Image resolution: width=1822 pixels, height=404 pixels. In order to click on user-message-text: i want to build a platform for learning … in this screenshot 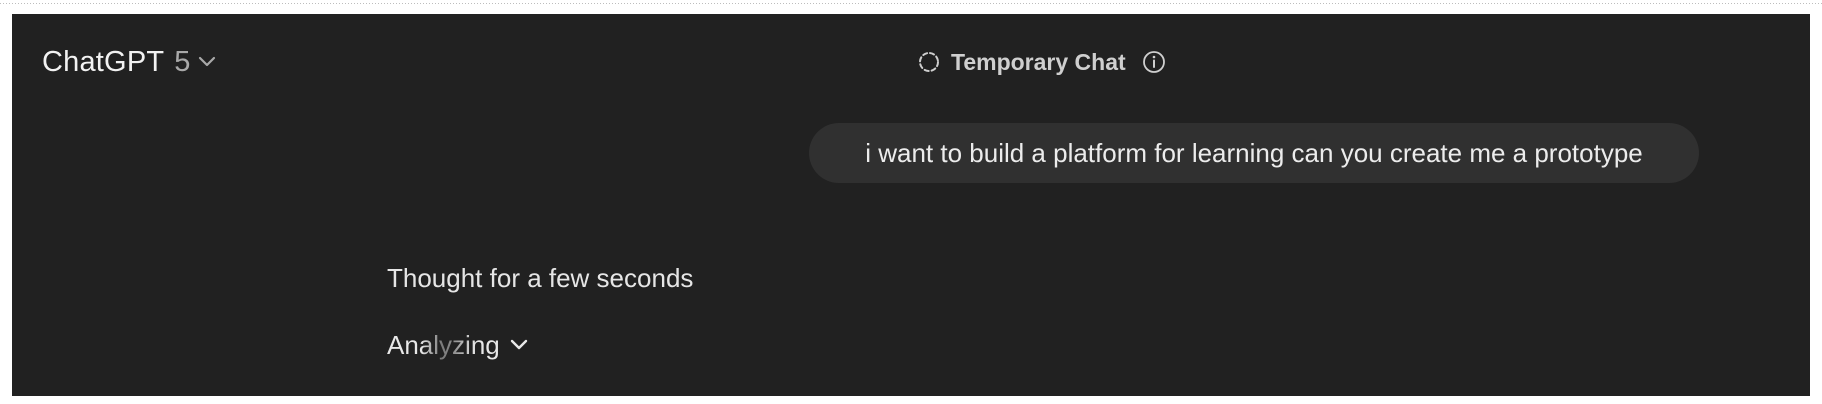, I will do `click(1254, 152)`.